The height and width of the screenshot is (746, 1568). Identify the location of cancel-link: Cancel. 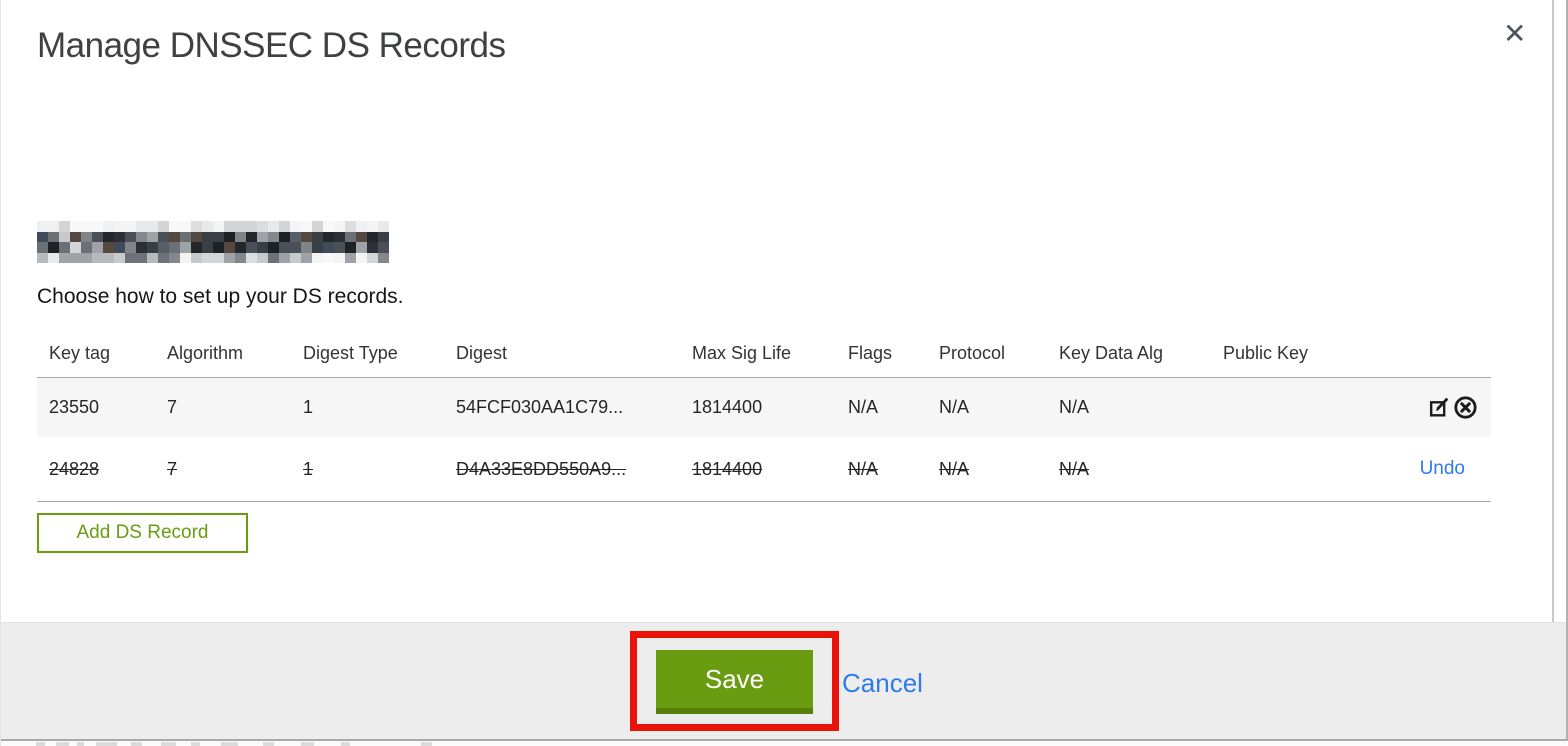
(882, 683).